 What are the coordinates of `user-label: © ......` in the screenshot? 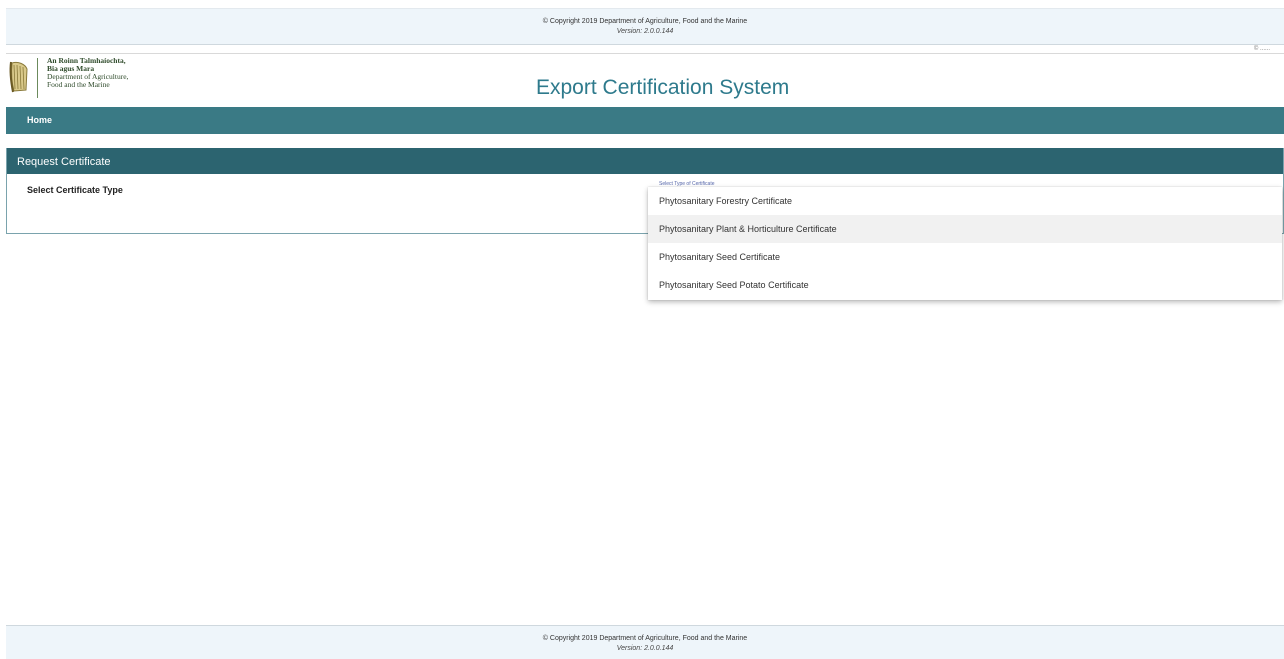 It's located at (1261, 49).